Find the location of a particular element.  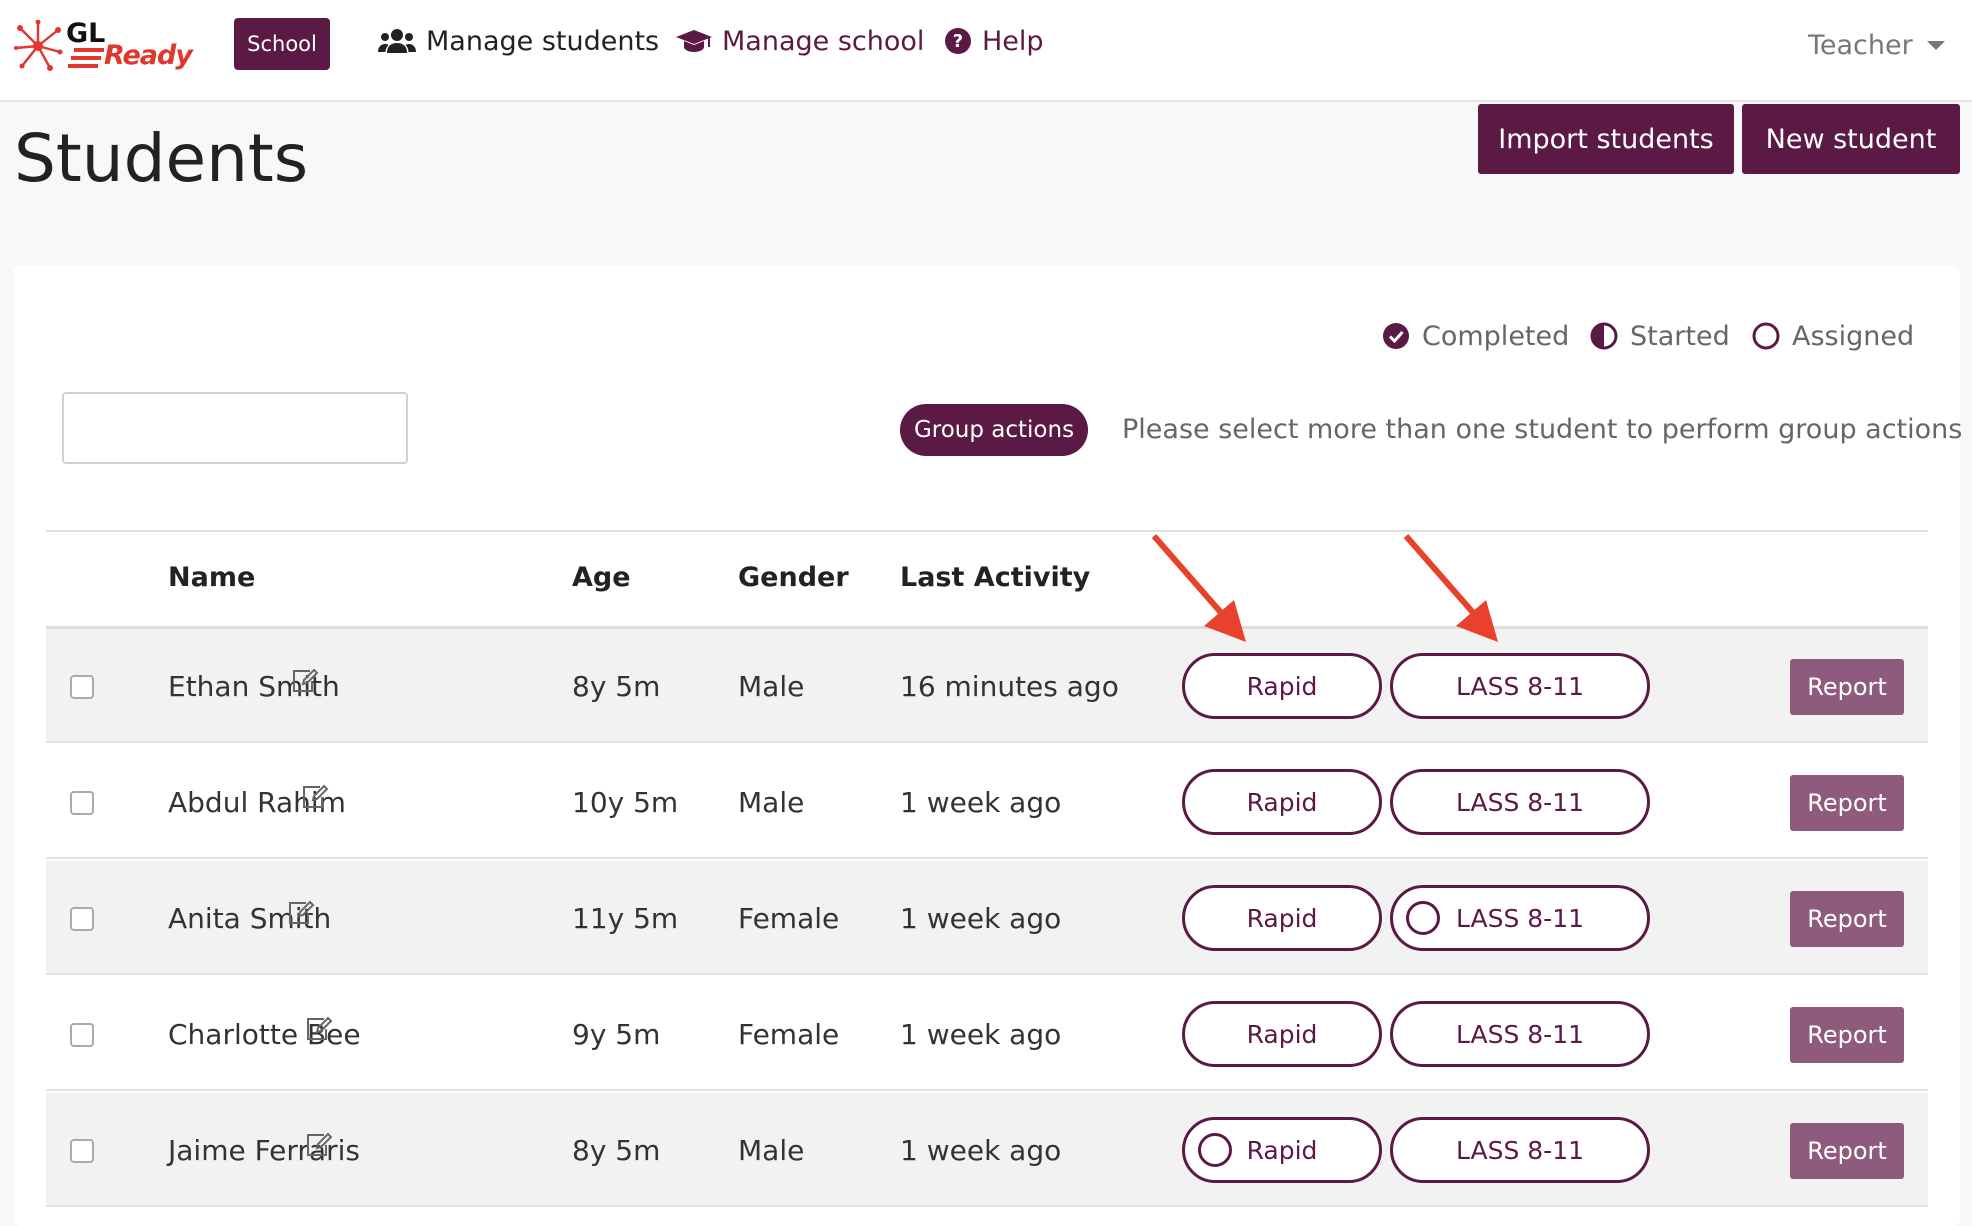

group-actions-button: Group actions is located at coordinates (994, 430).